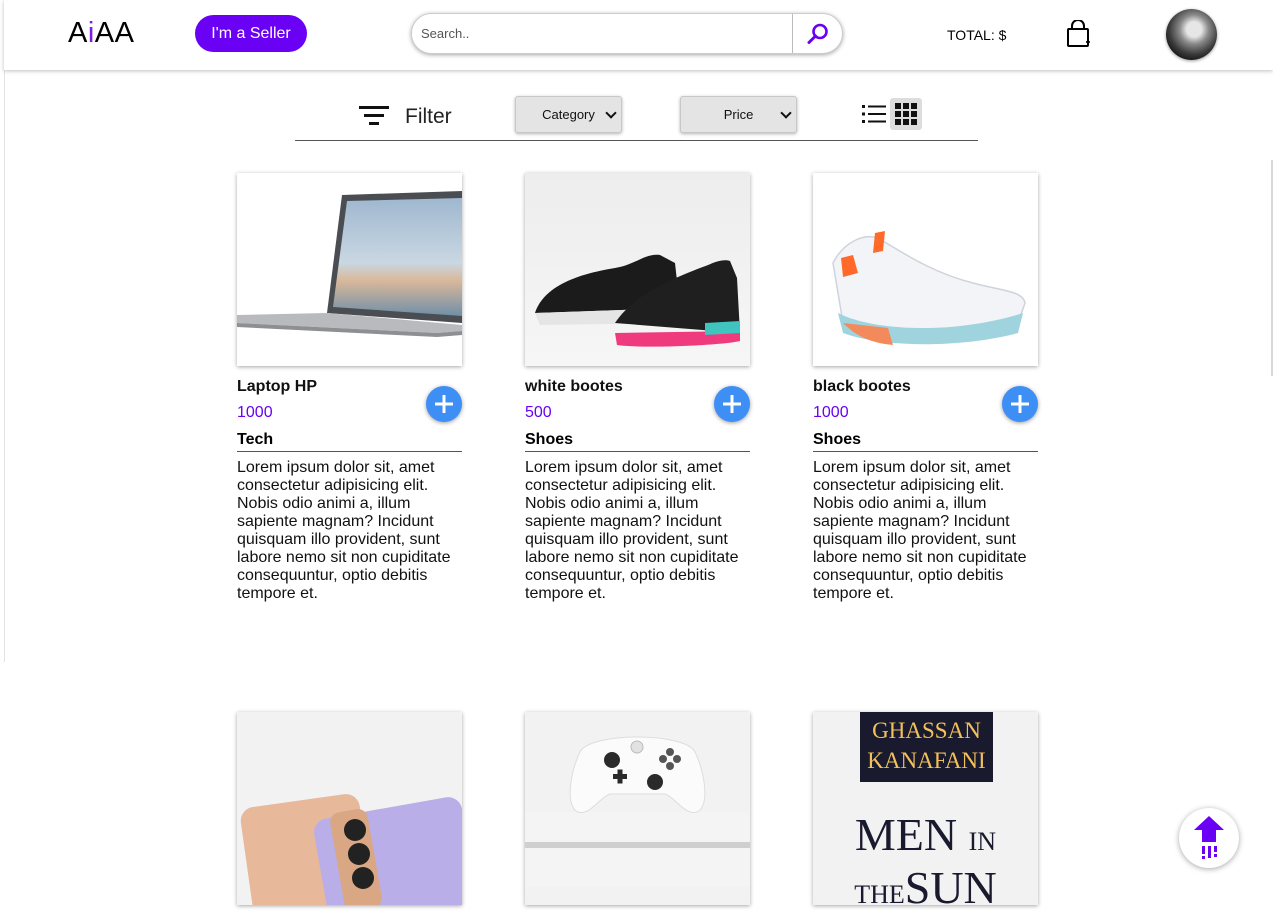  Describe the element at coordinates (637, 269) in the screenshot. I see `product-image-sneakers-black` at that location.